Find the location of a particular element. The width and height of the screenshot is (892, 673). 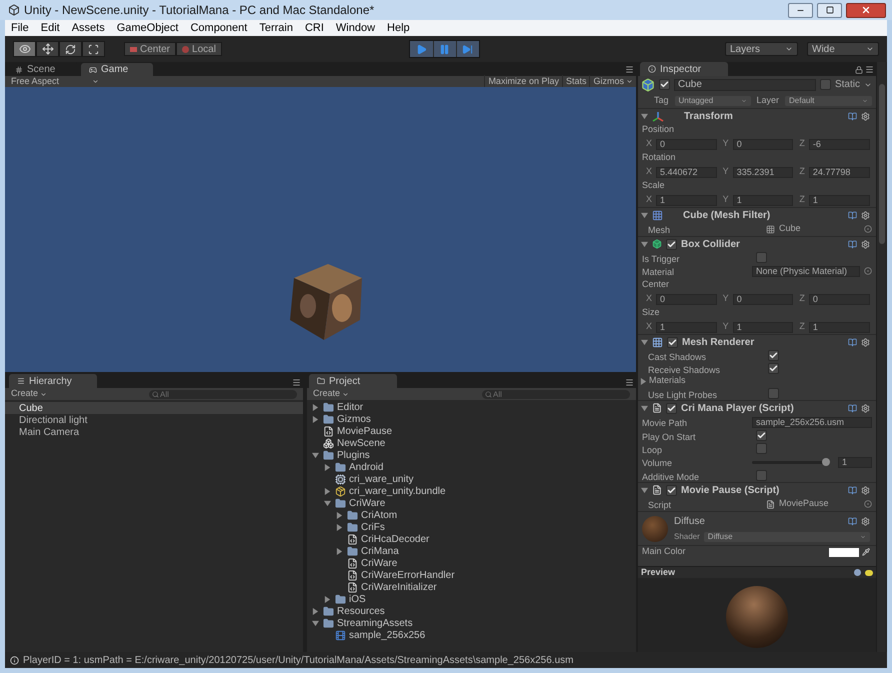

text-field: sample_256x256.usm is located at coordinates (812, 422).